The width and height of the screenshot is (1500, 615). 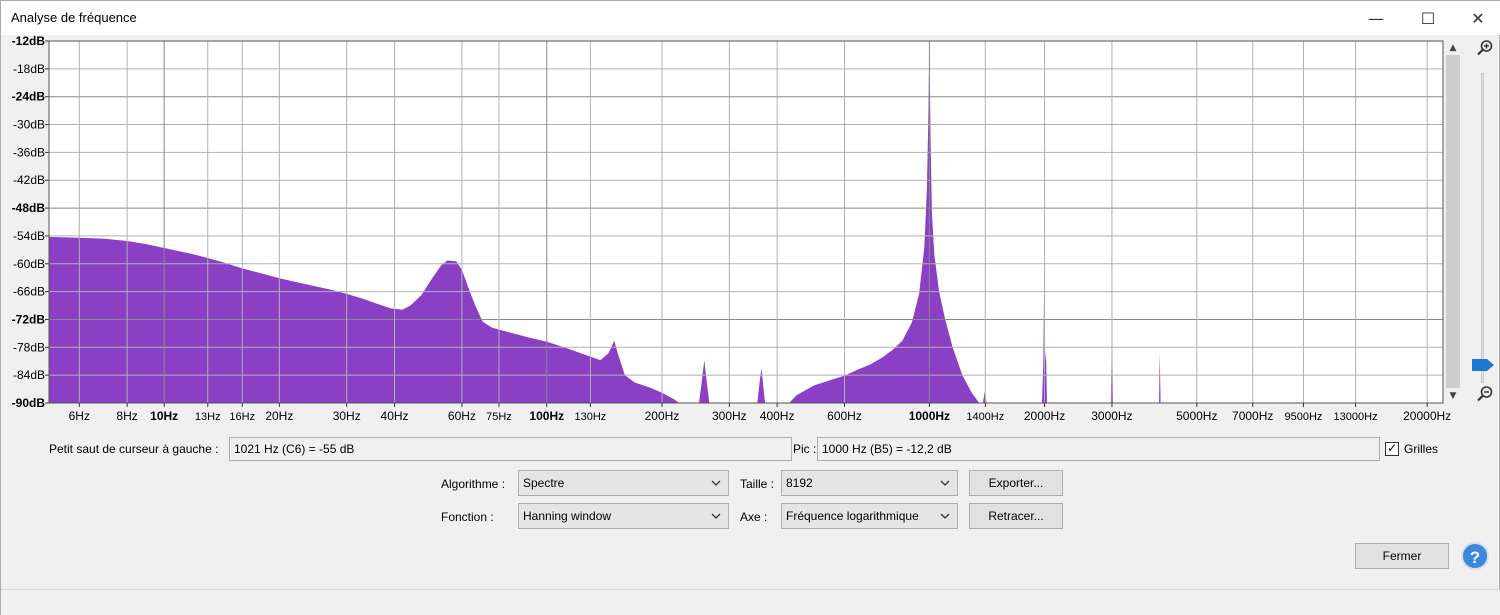 What do you see at coordinates (467, 517) in the screenshot?
I see `function-label: Fonction :` at bounding box center [467, 517].